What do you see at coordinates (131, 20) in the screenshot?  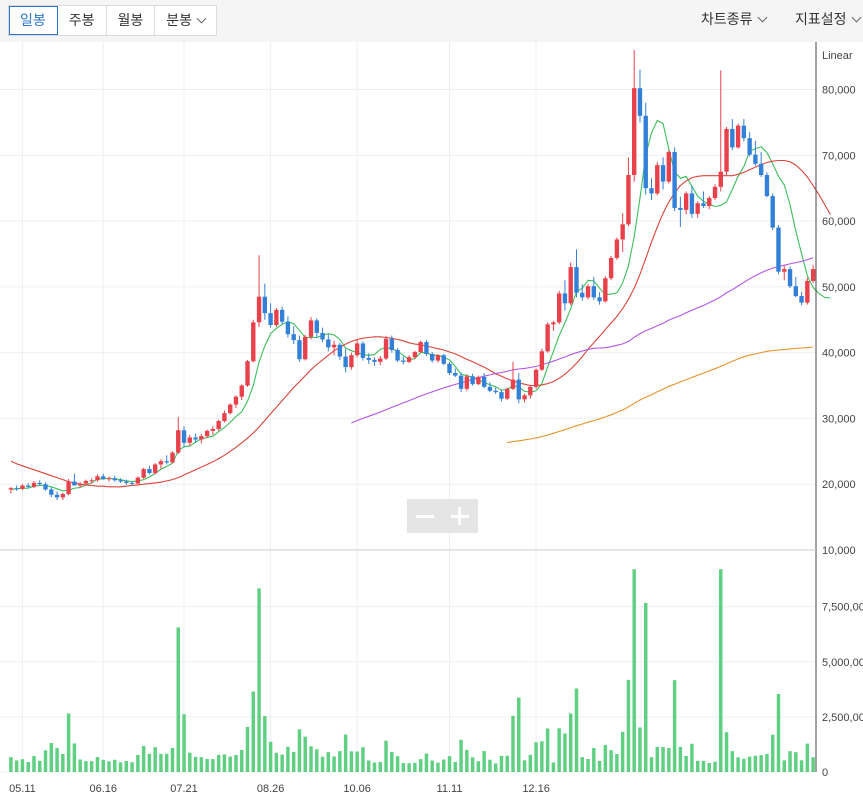 I see `period-monthly-button: 월봉` at bounding box center [131, 20].